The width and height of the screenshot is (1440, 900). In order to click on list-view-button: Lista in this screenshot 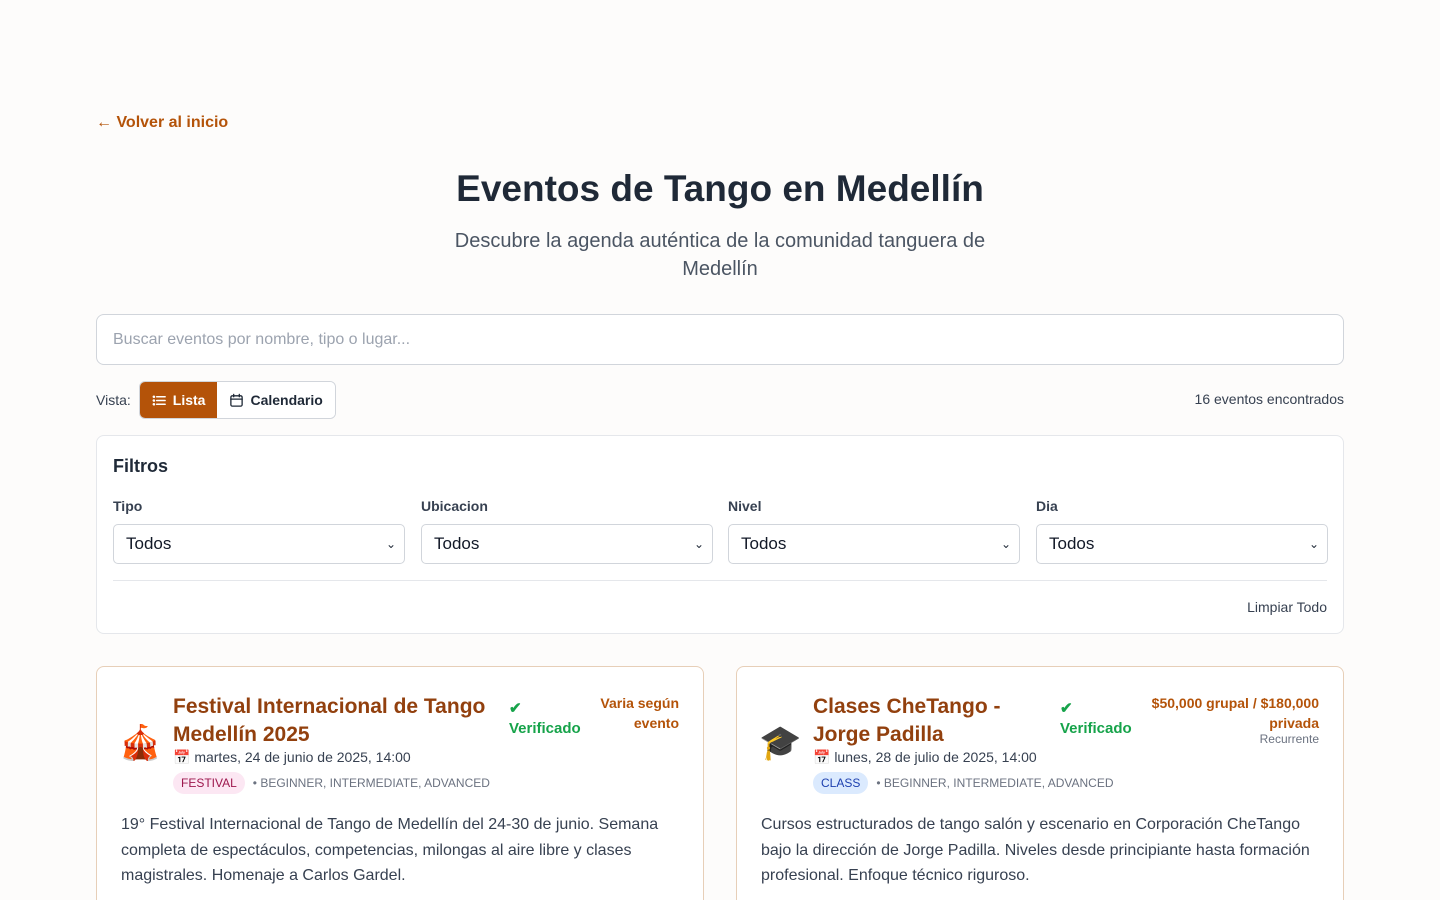, I will do `click(178, 400)`.